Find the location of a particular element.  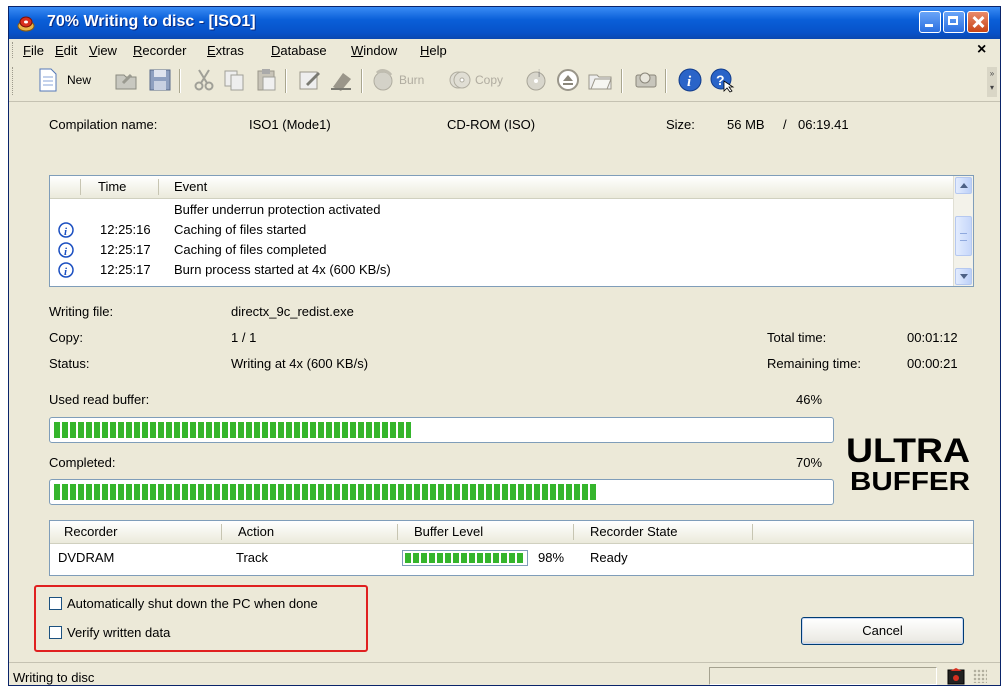

close-button is located at coordinates (978, 22).